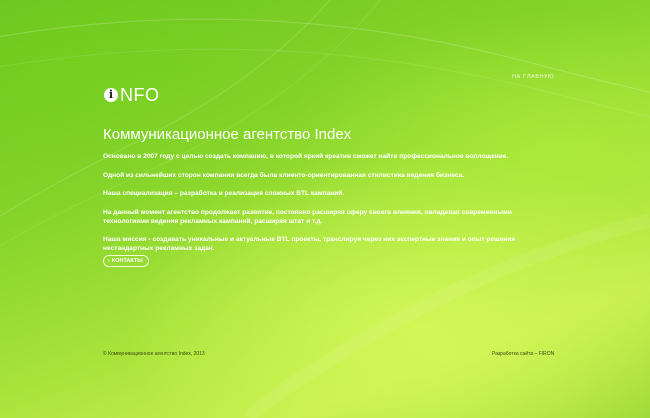 This screenshot has width=650, height=418. Describe the element at coordinates (154, 354) in the screenshot. I see `footer-copyright: © Коммуникационное агентство Index, 2013` at that location.